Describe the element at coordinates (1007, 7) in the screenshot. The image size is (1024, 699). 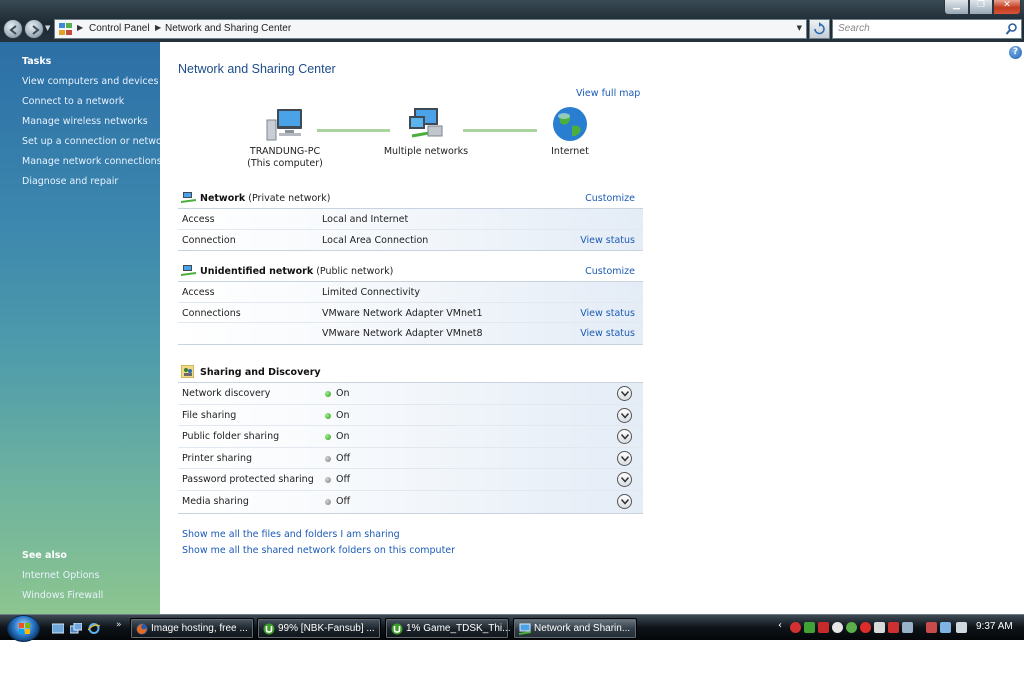
I see `close-button: ✕` at that location.